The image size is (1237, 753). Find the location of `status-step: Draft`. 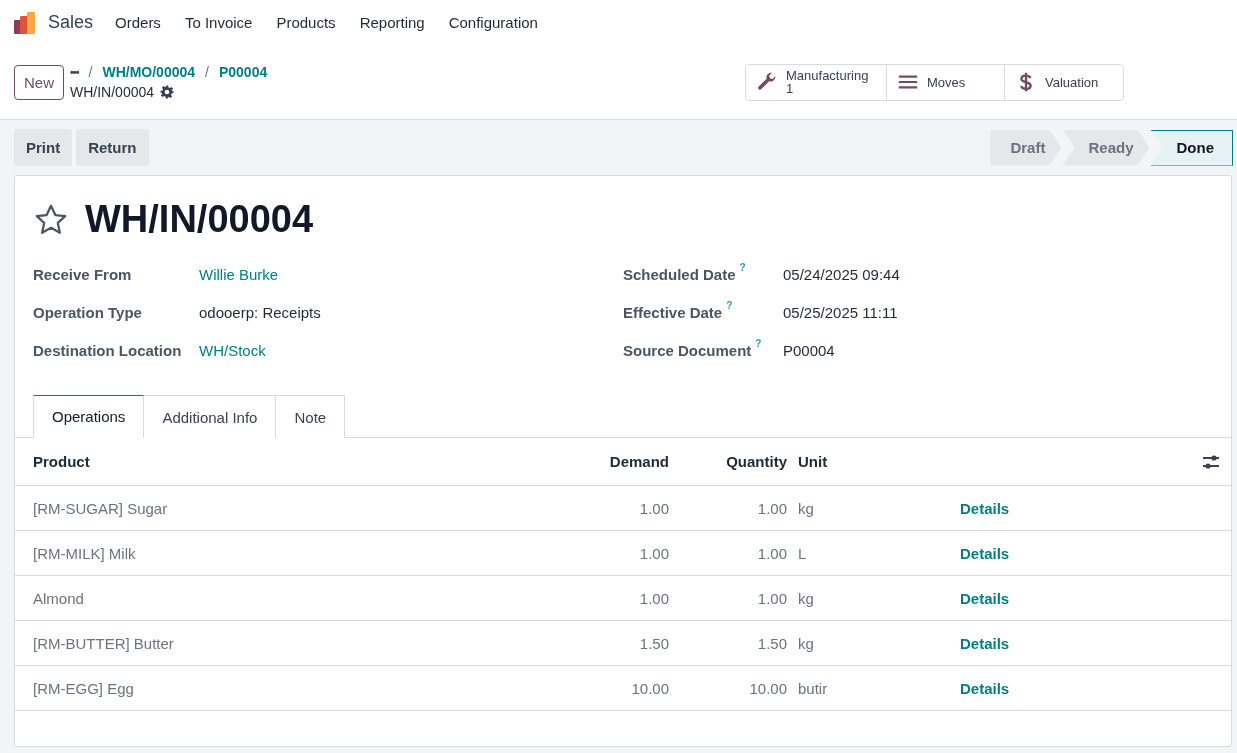

status-step: Draft is located at coordinates (1026, 147).